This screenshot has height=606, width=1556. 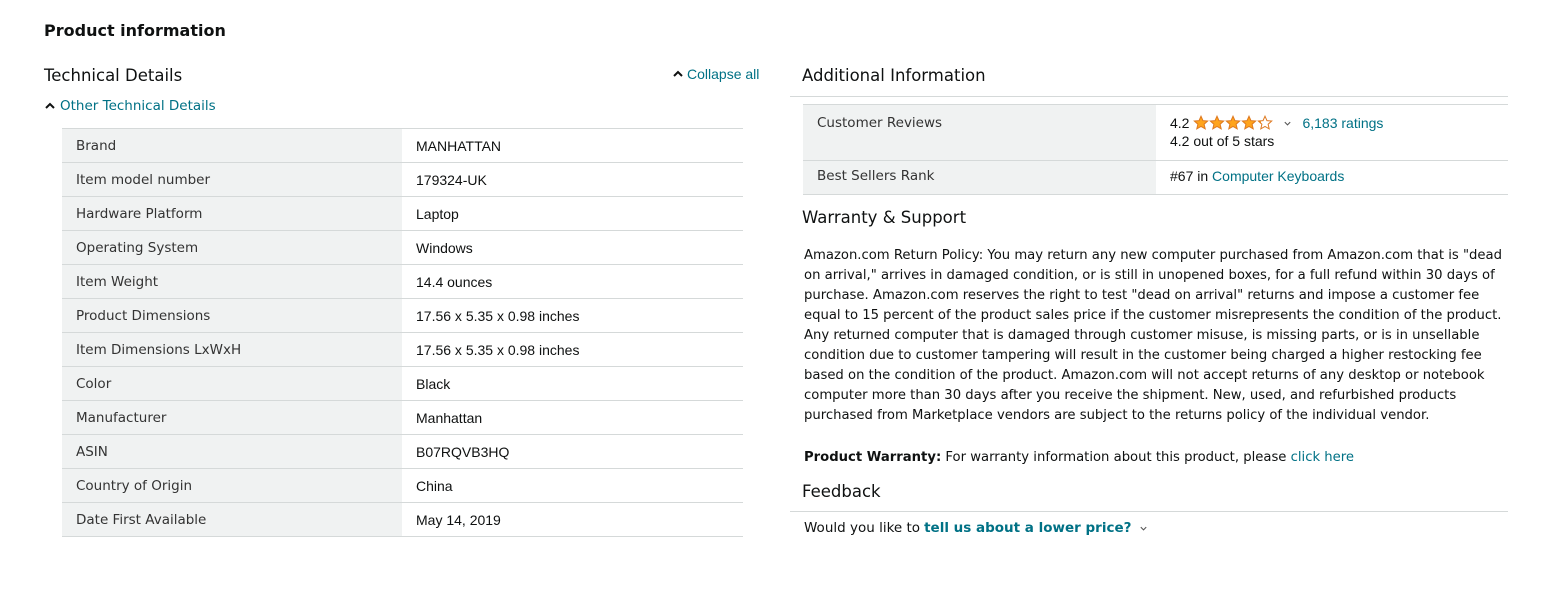 What do you see at coordinates (1027, 528) in the screenshot?
I see `lower-price-link: tell us about a lower price?` at bounding box center [1027, 528].